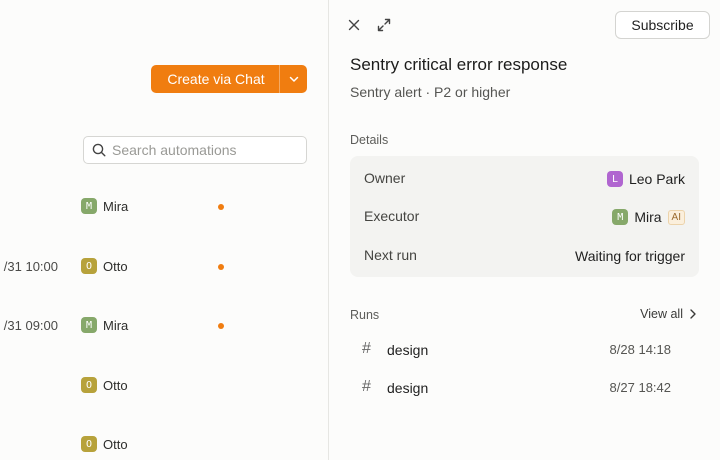 The width and height of the screenshot is (720, 460). What do you see at coordinates (164, 207) in the screenshot?
I see `list-item: M Mira` at bounding box center [164, 207].